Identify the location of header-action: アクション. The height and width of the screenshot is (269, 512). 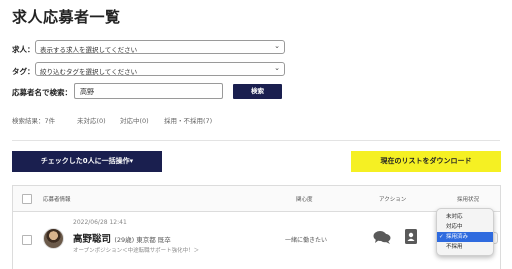
(393, 200).